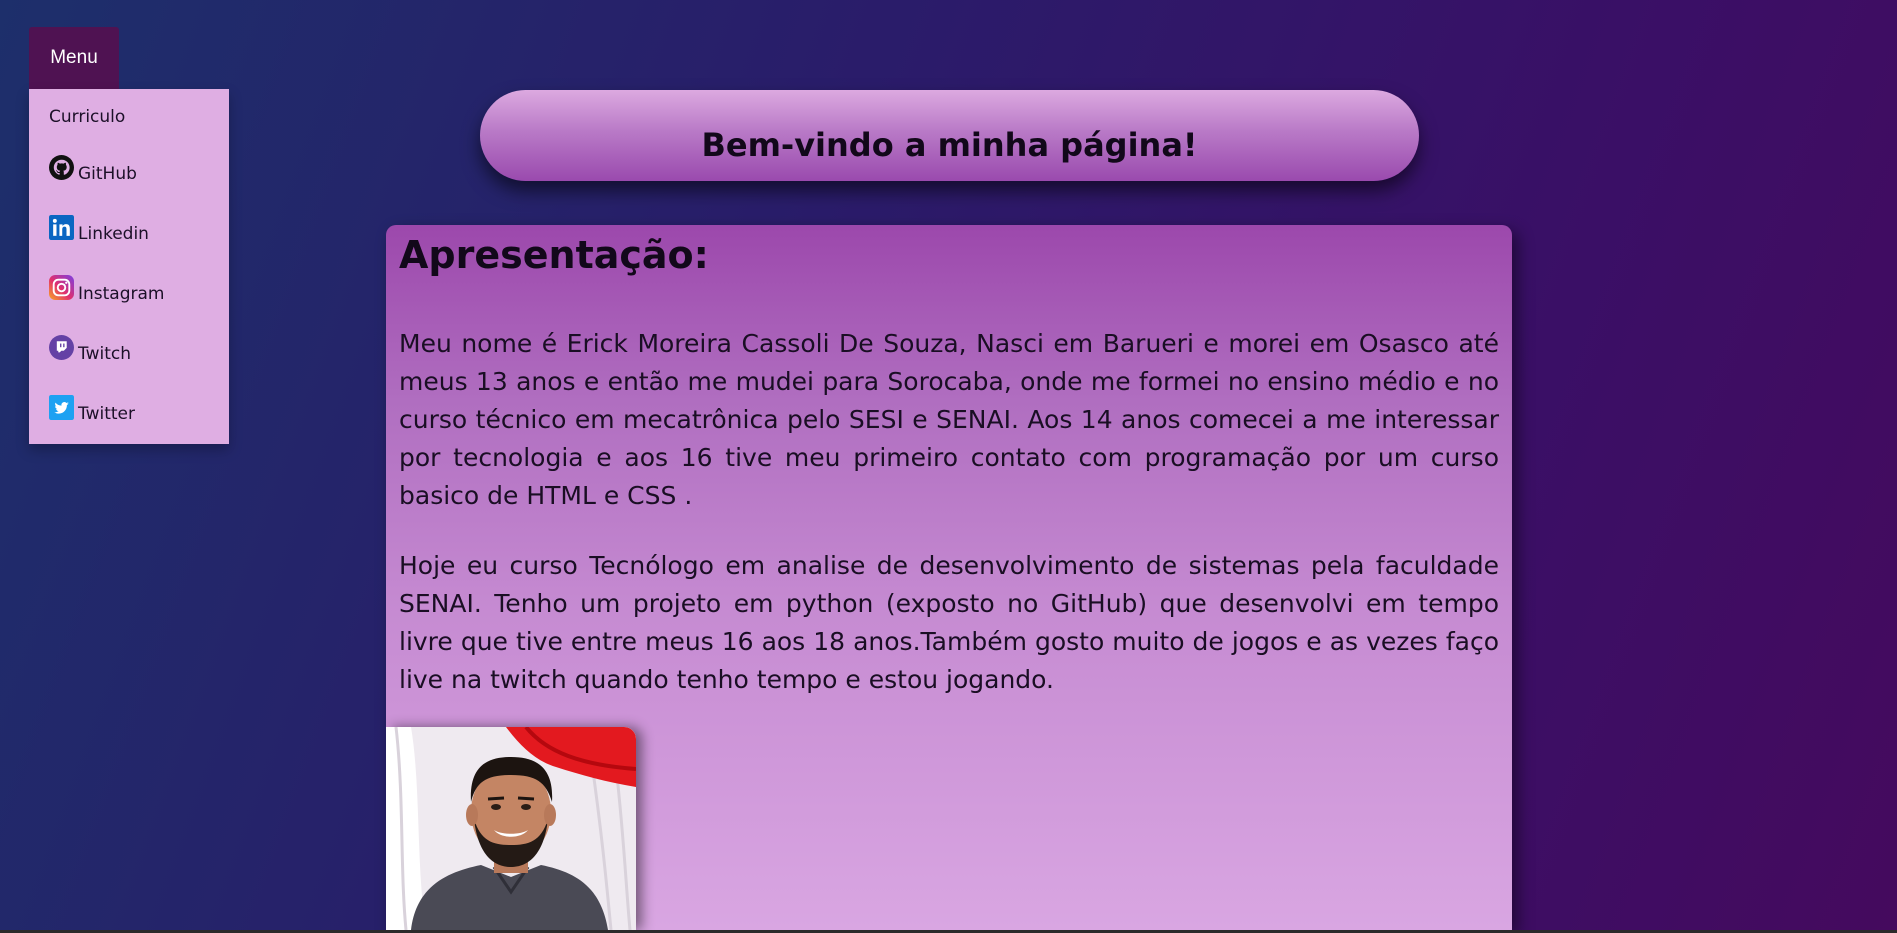 This screenshot has width=1897, height=933. Describe the element at coordinates (949, 144) in the screenshot. I see `page-title: Bem-vindo a minha página!` at that location.